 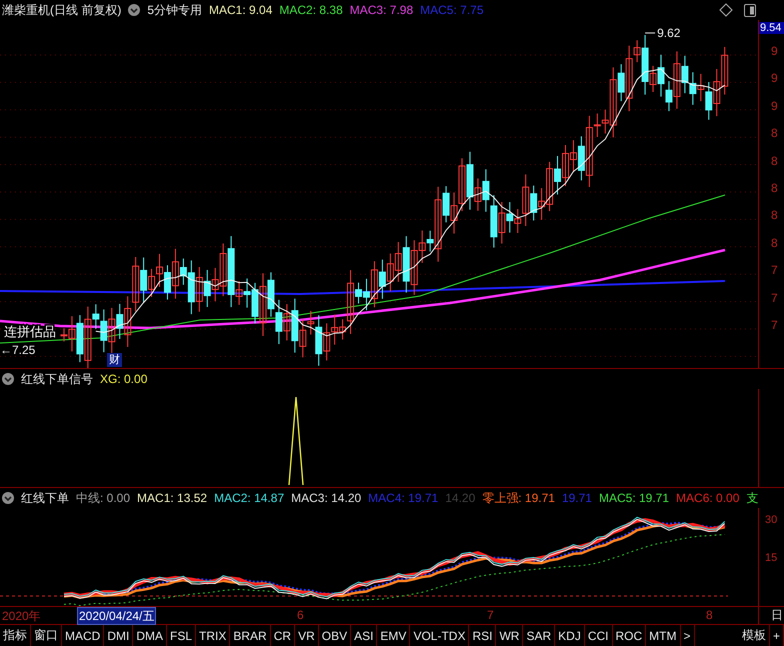 I want to click on indicator-value: 零上强: 19.71, so click(x=518, y=498).